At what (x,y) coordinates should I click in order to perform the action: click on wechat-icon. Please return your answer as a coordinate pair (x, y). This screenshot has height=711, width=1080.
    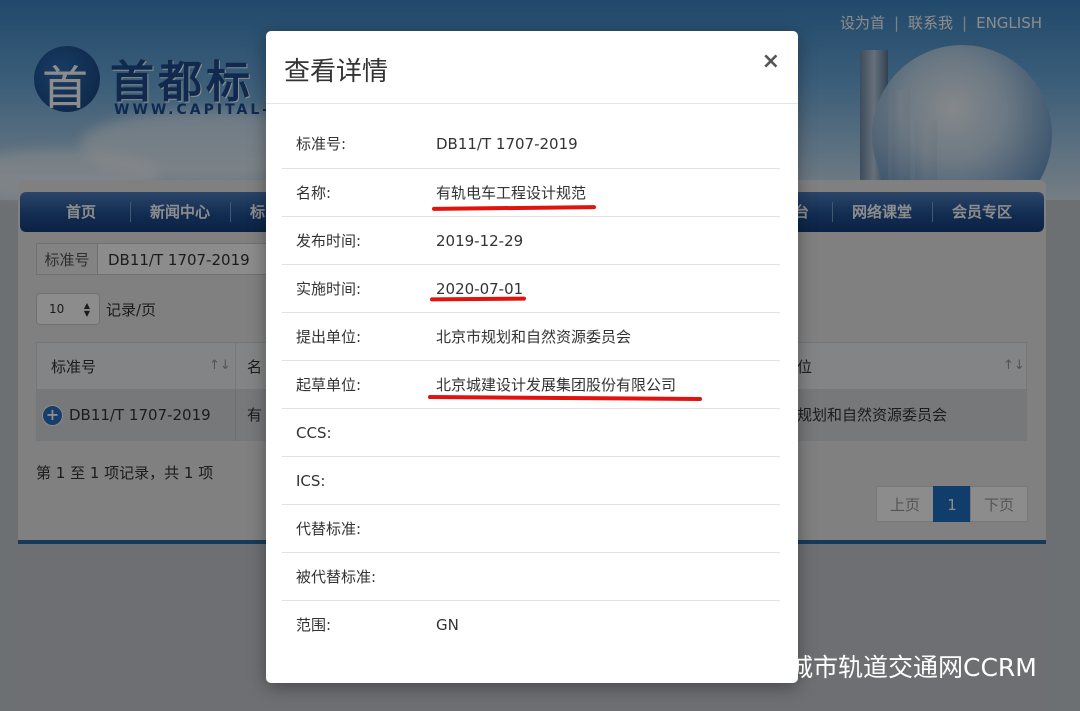
    Looking at the image, I should click on (757, 663).